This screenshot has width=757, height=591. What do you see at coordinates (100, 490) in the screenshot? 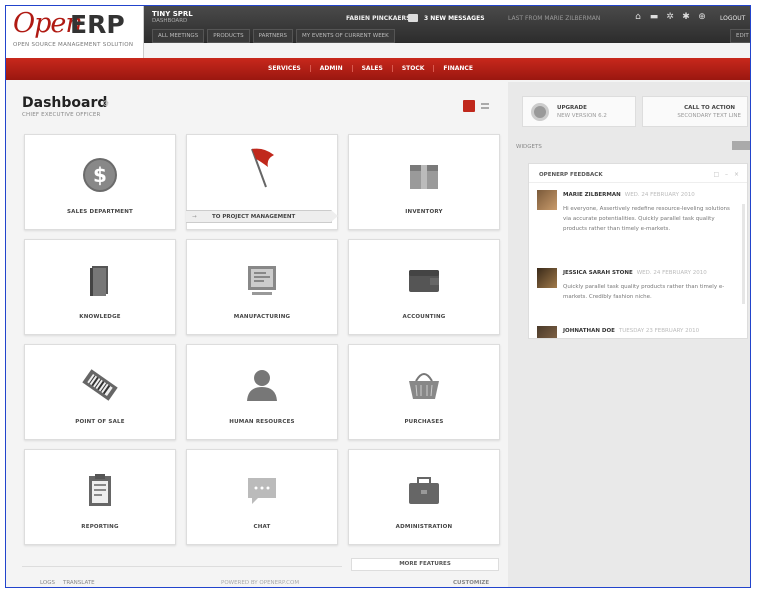
I see `clipboard-icon` at bounding box center [100, 490].